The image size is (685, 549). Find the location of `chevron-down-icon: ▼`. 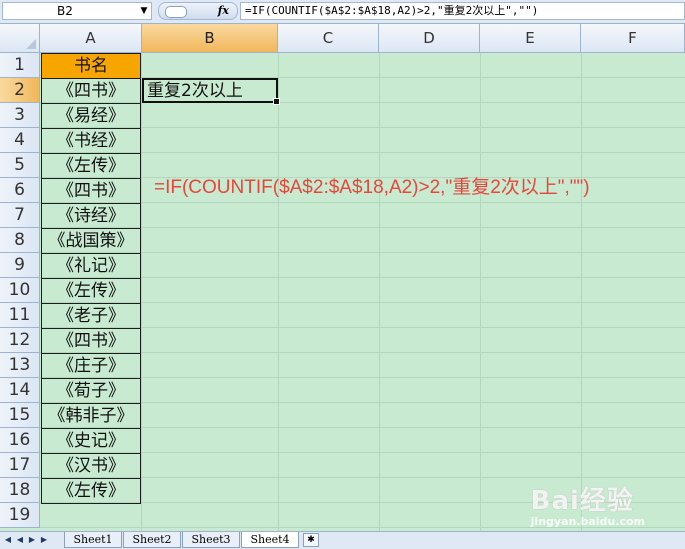

chevron-down-icon: ▼ is located at coordinates (144, 11).